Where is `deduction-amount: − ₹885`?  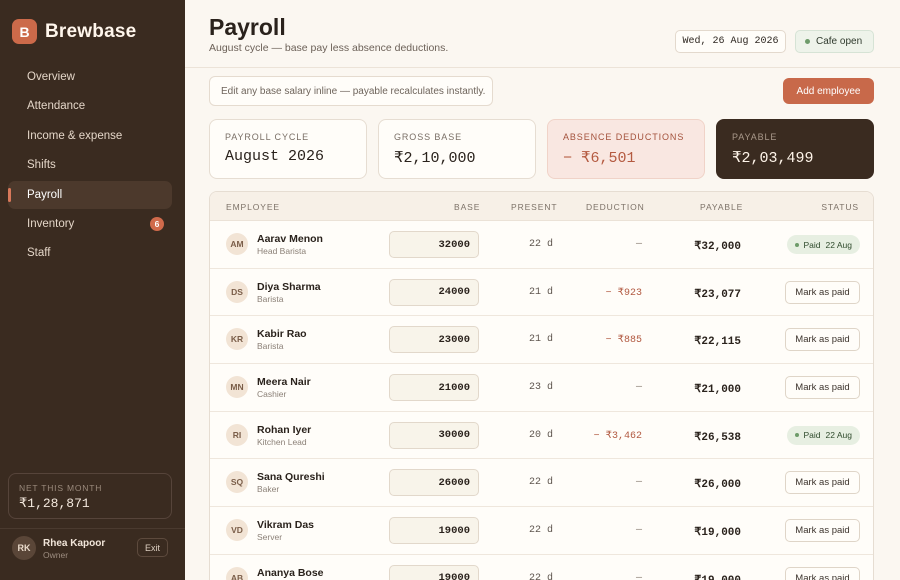 deduction-amount: − ₹885 is located at coordinates (623, 341).